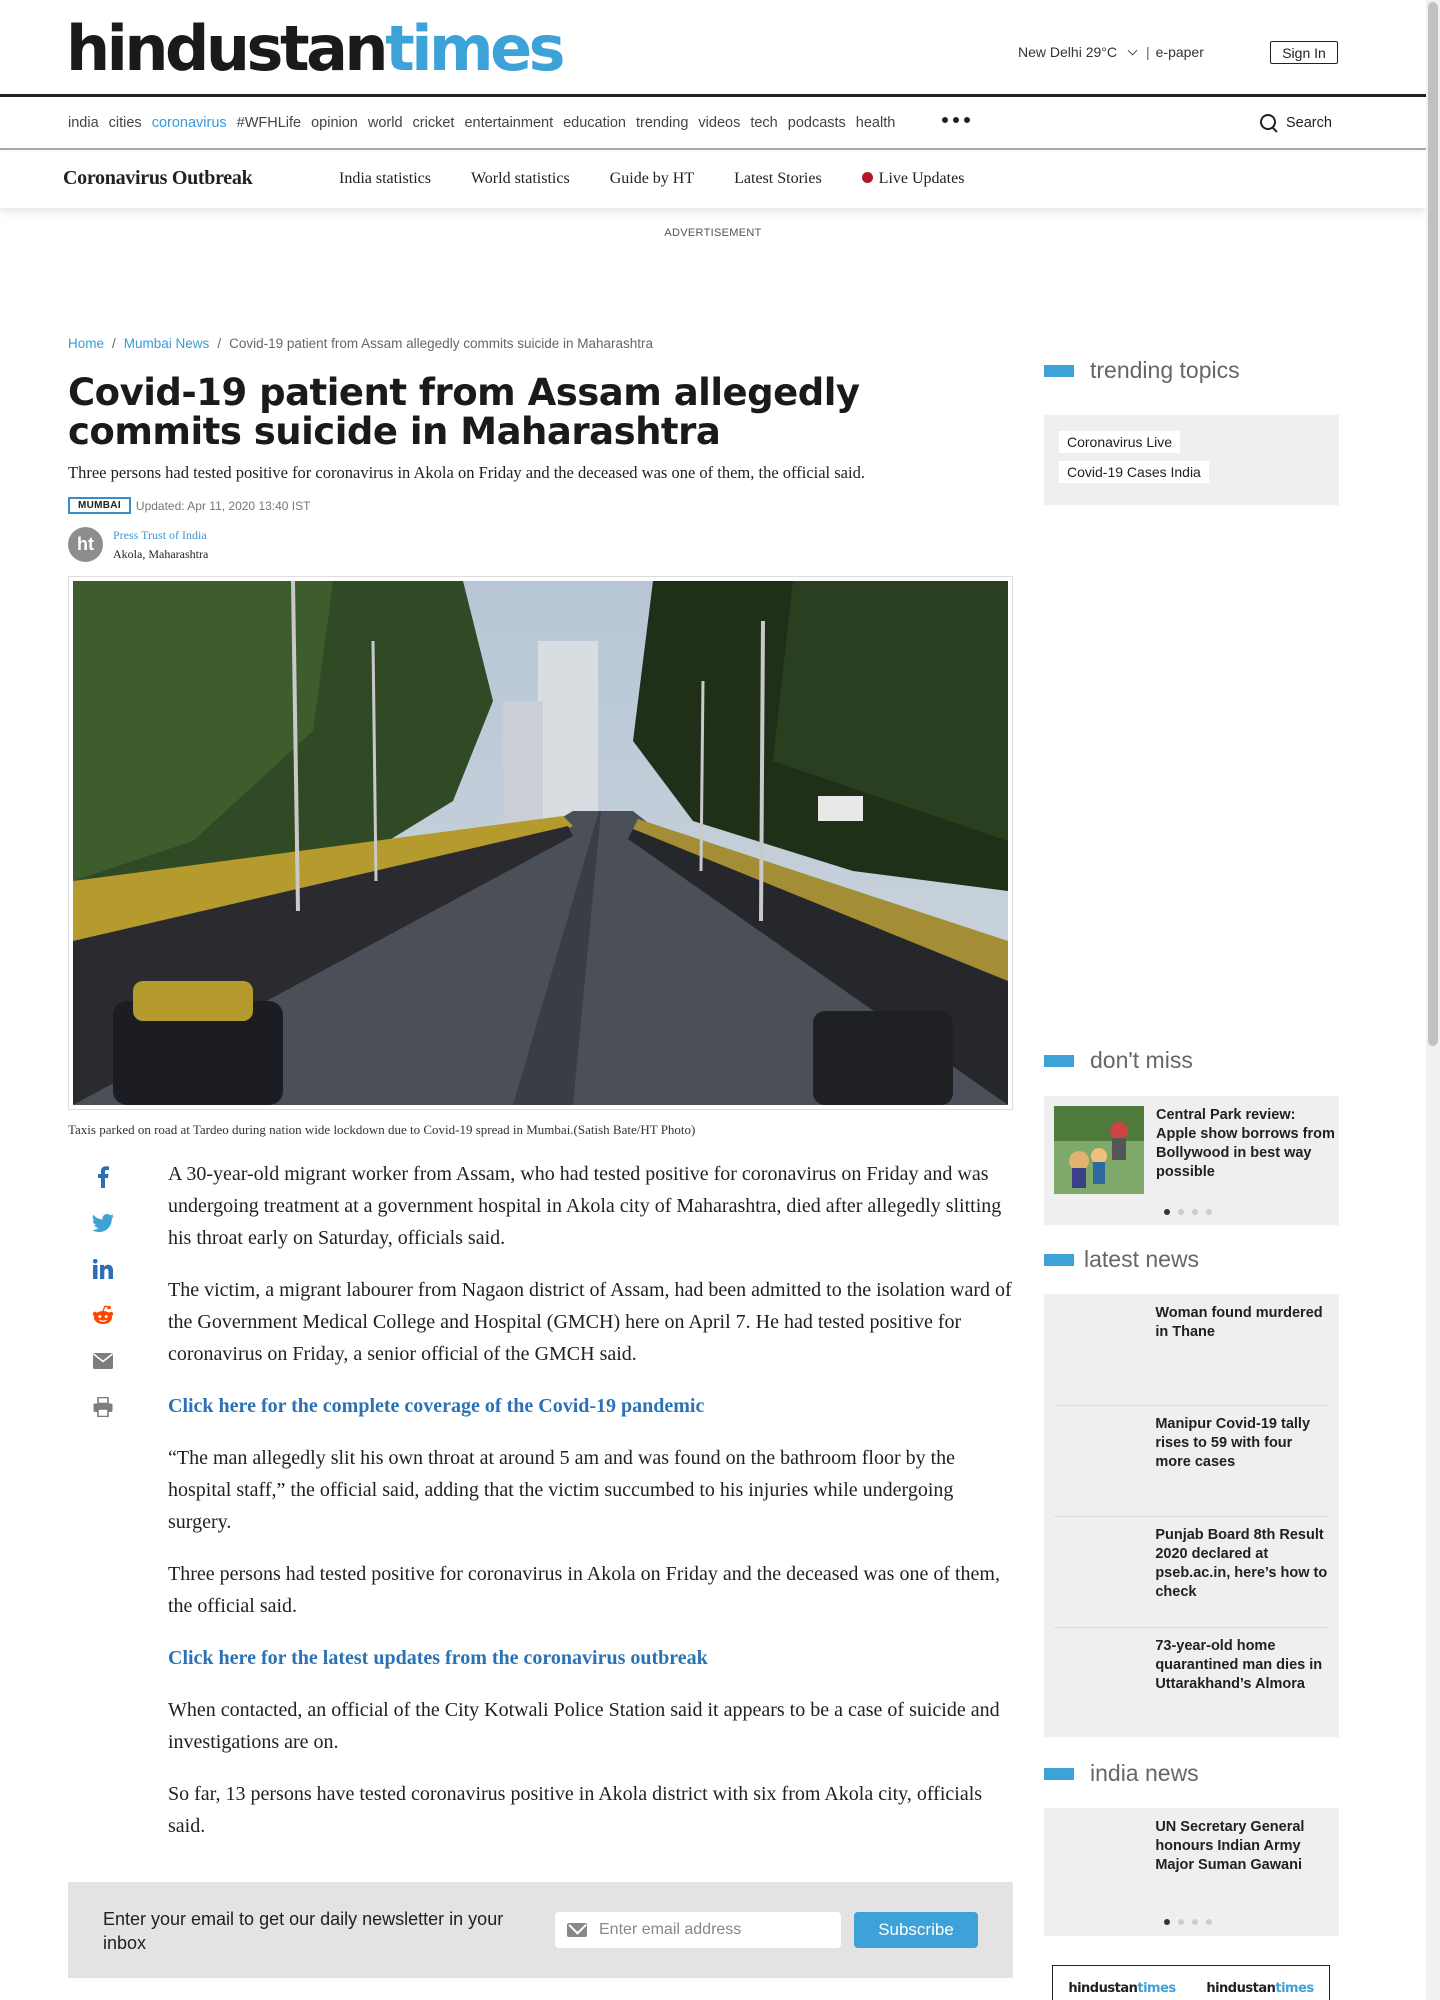  Describe the element at coordinates (577, 1930) in the screenshot. I see `mail-icon` at that location.